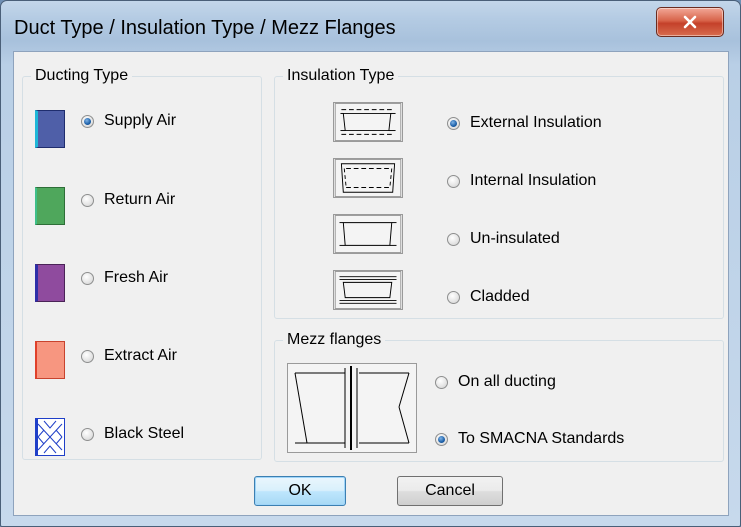 This screenshot has height=527, width=741. What do you see at coordinates (368, 234) in the screenshot?
I see `un-insulated-icon` at bounding box center [368, 234].